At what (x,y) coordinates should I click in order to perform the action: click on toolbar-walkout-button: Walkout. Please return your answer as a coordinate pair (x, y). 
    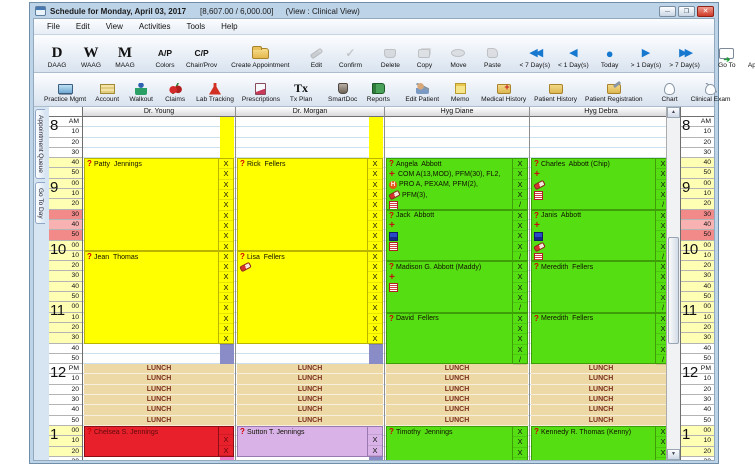
    Looking at the image, I should click on (141, 89).